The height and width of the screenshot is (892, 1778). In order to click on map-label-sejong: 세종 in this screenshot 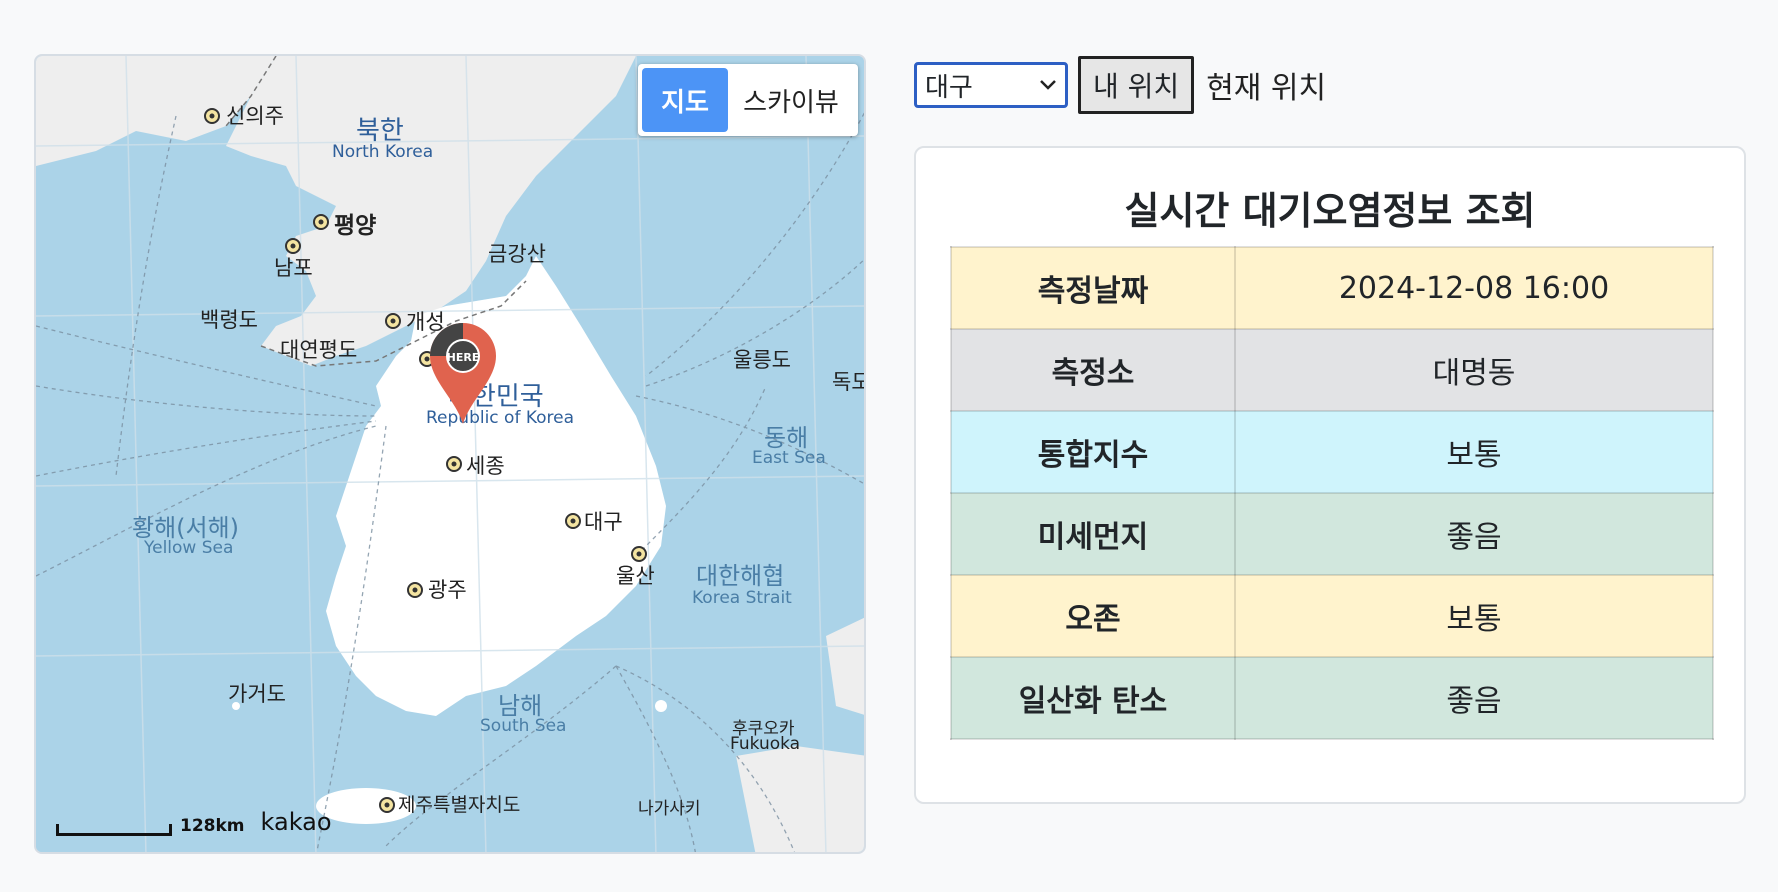, I will do `click(485, 466)`.